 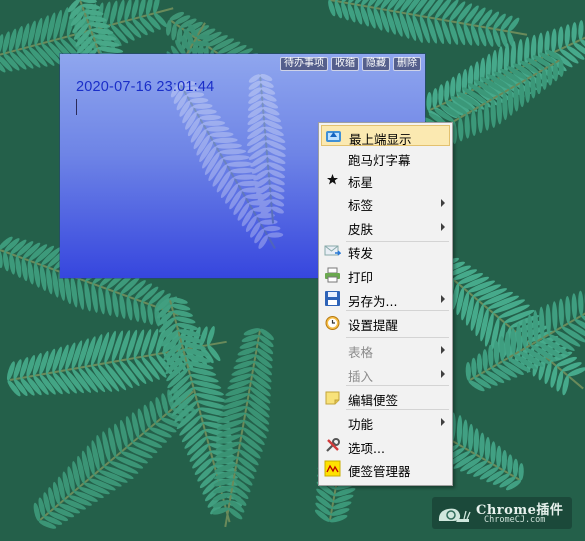 I want to click on menu-item-label: 表格, so click(x=361, y=352).